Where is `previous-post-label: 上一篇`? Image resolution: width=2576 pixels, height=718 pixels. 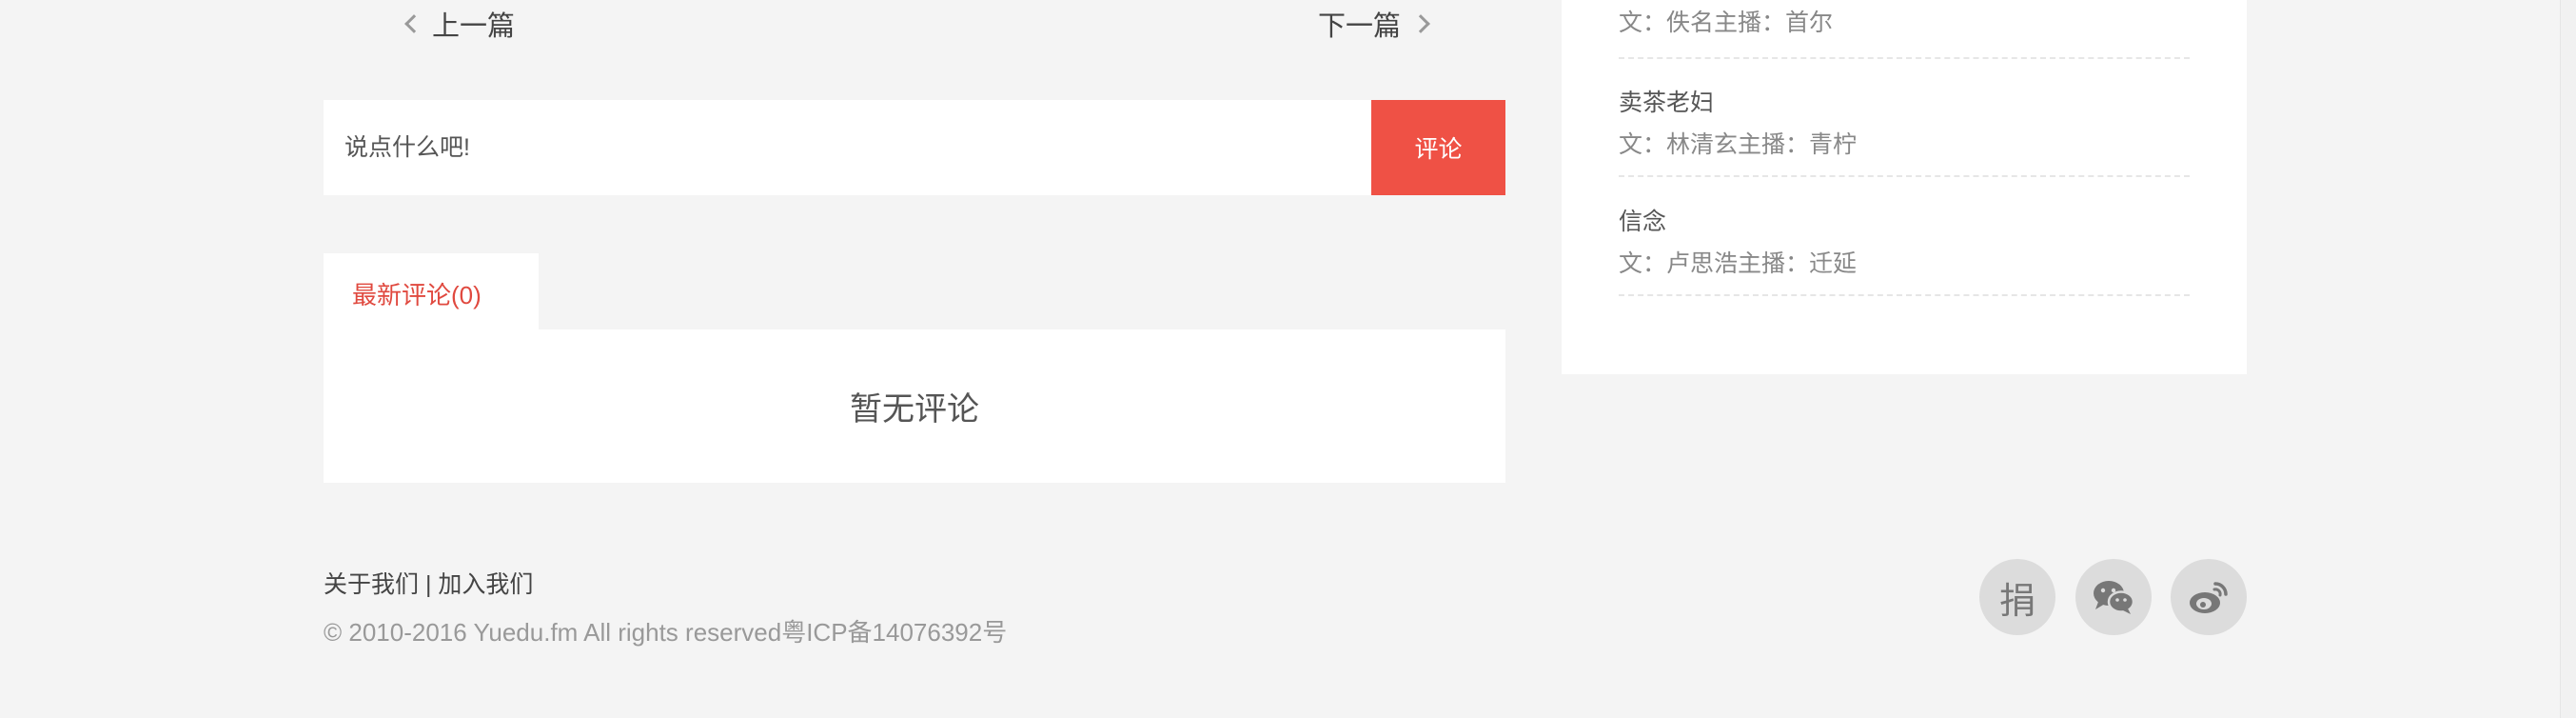
previous-post-label: 上一篇 is located at coordinates (474, 26).